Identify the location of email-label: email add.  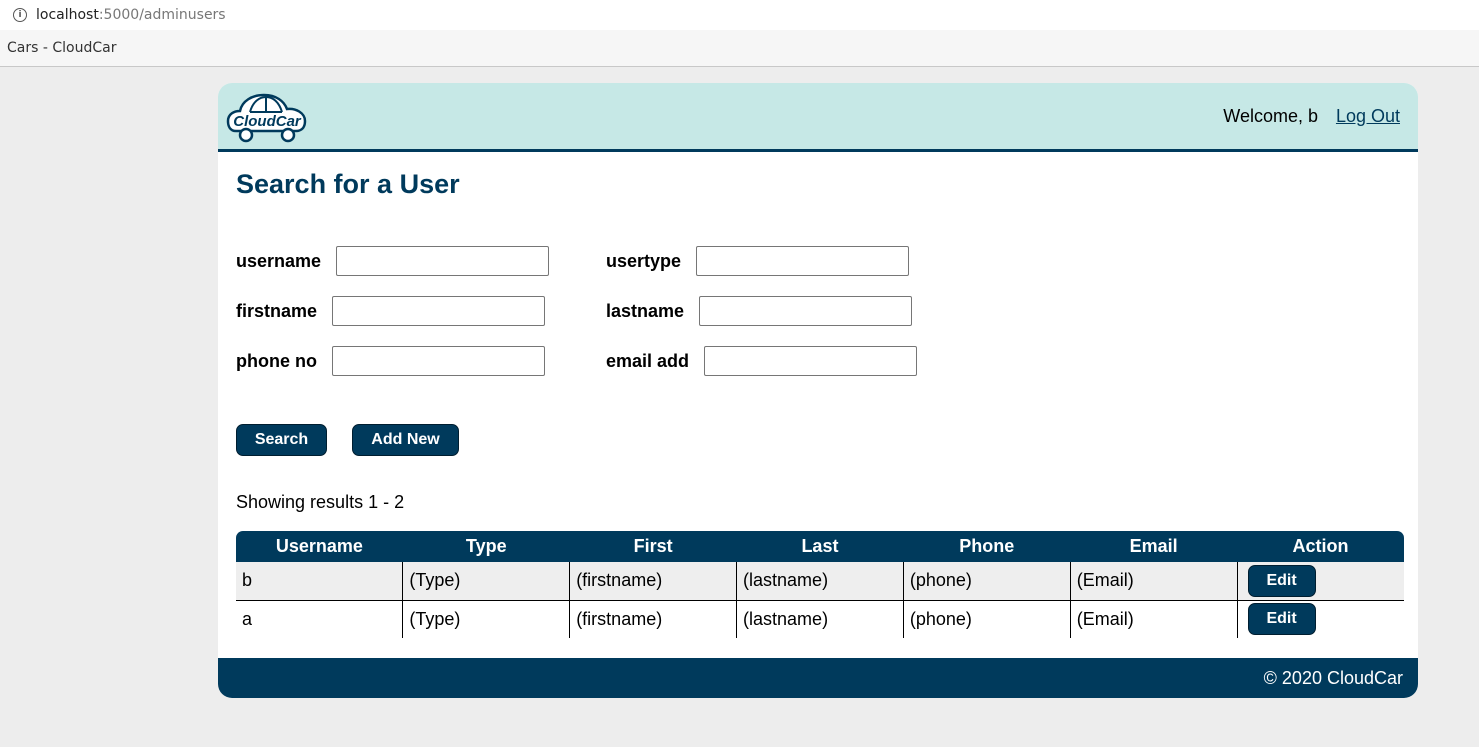
(648, 361).